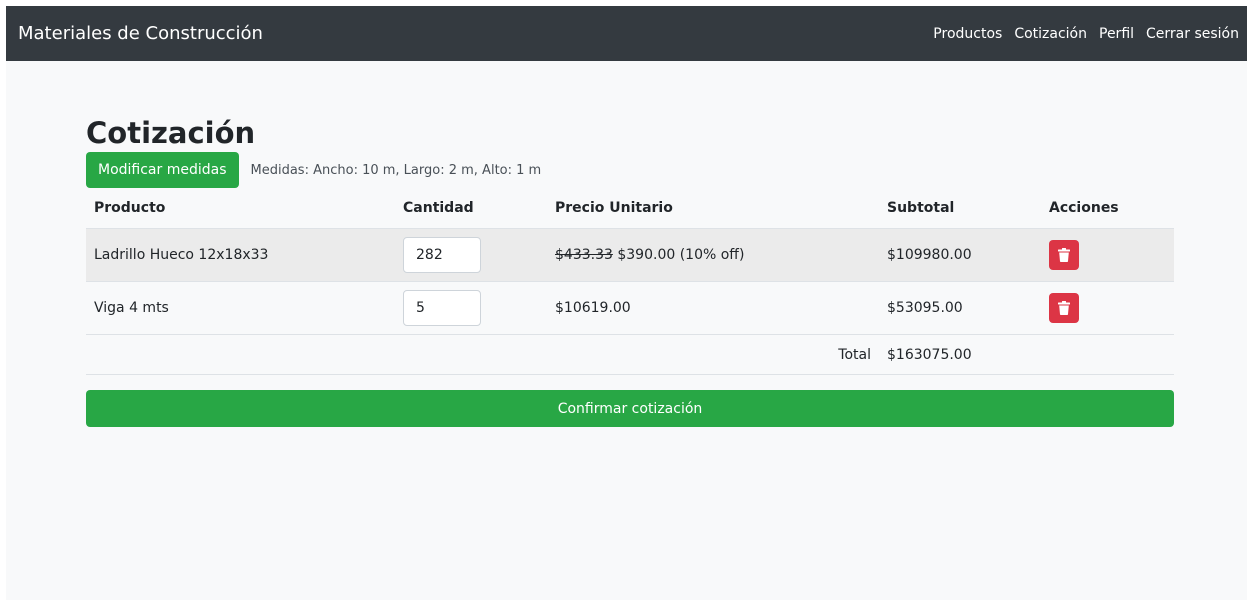  I want to click on page-title: Cotización, so click(171, 133).